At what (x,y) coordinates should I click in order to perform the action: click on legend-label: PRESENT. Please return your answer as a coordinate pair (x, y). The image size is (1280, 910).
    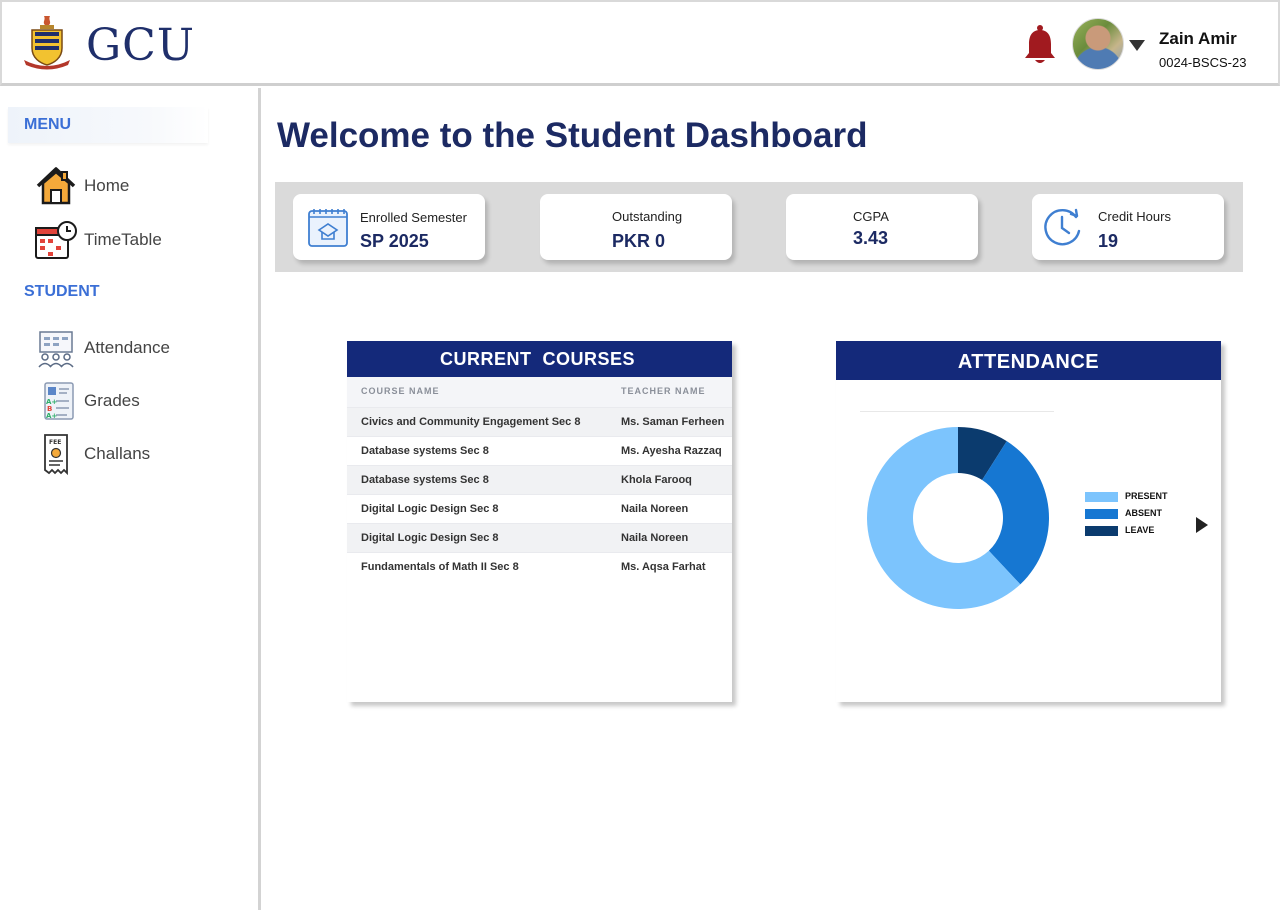
    Looking at the image, I should click on (1146, 496).